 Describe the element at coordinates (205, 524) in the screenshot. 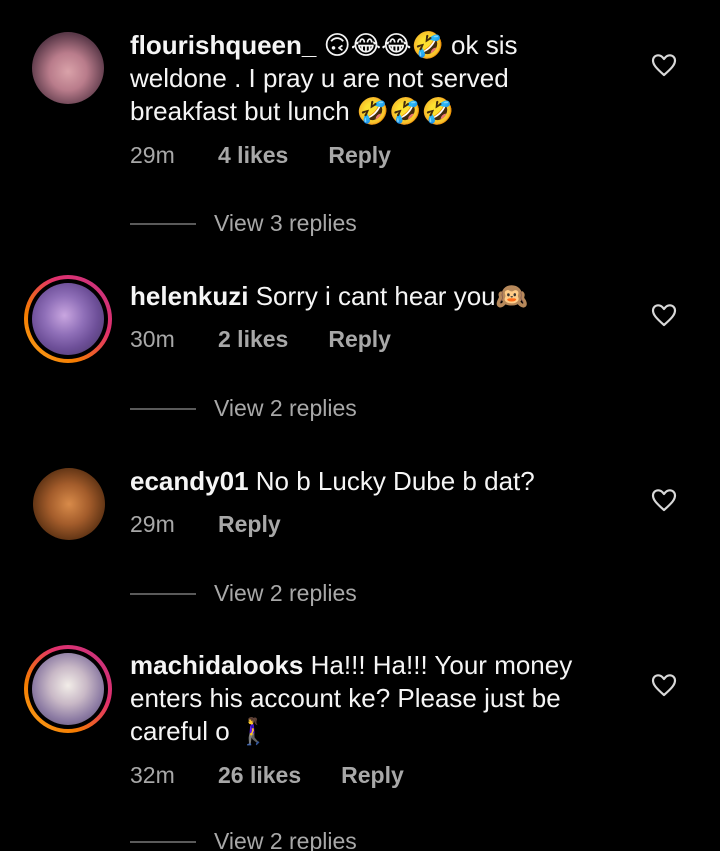

I see `comment-meta: 29m Reply` at that location.